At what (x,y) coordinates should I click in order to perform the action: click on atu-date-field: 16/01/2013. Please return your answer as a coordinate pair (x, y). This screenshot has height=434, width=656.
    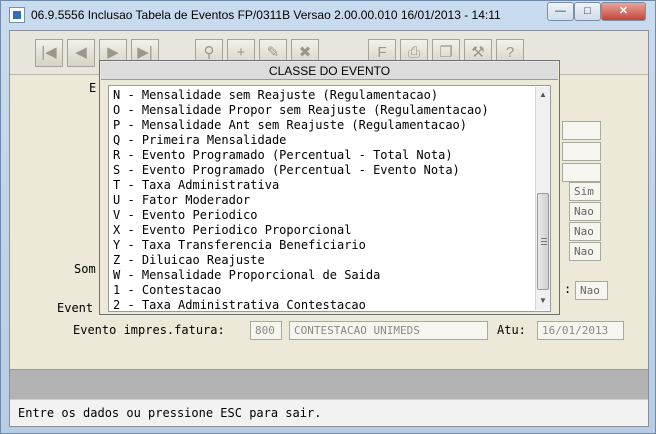
    Looking at the image, I should click on (580, 330).